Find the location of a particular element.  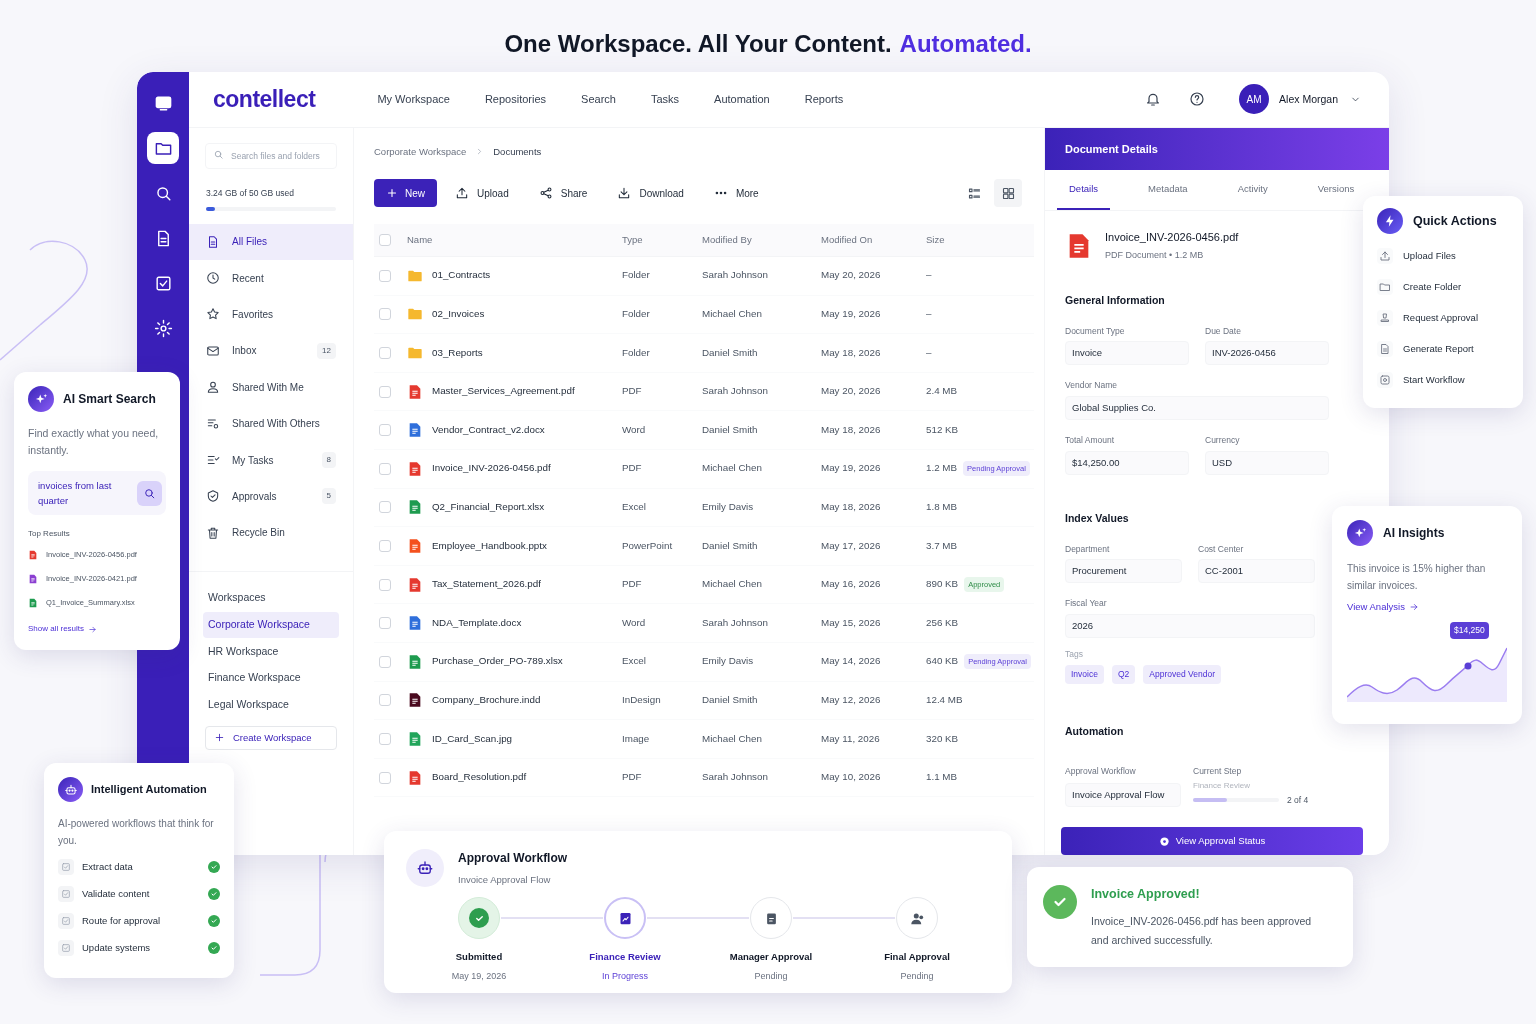

nav-link: Reports is located at coordinates (824, 99).